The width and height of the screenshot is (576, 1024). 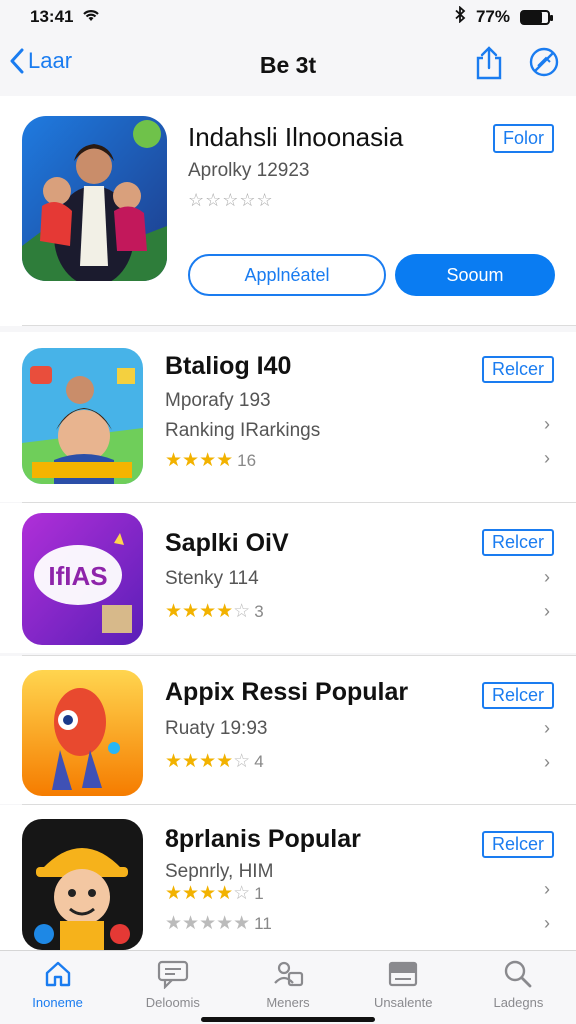 I want to click on battery-percent: 77%, so click(x=492, y=16).